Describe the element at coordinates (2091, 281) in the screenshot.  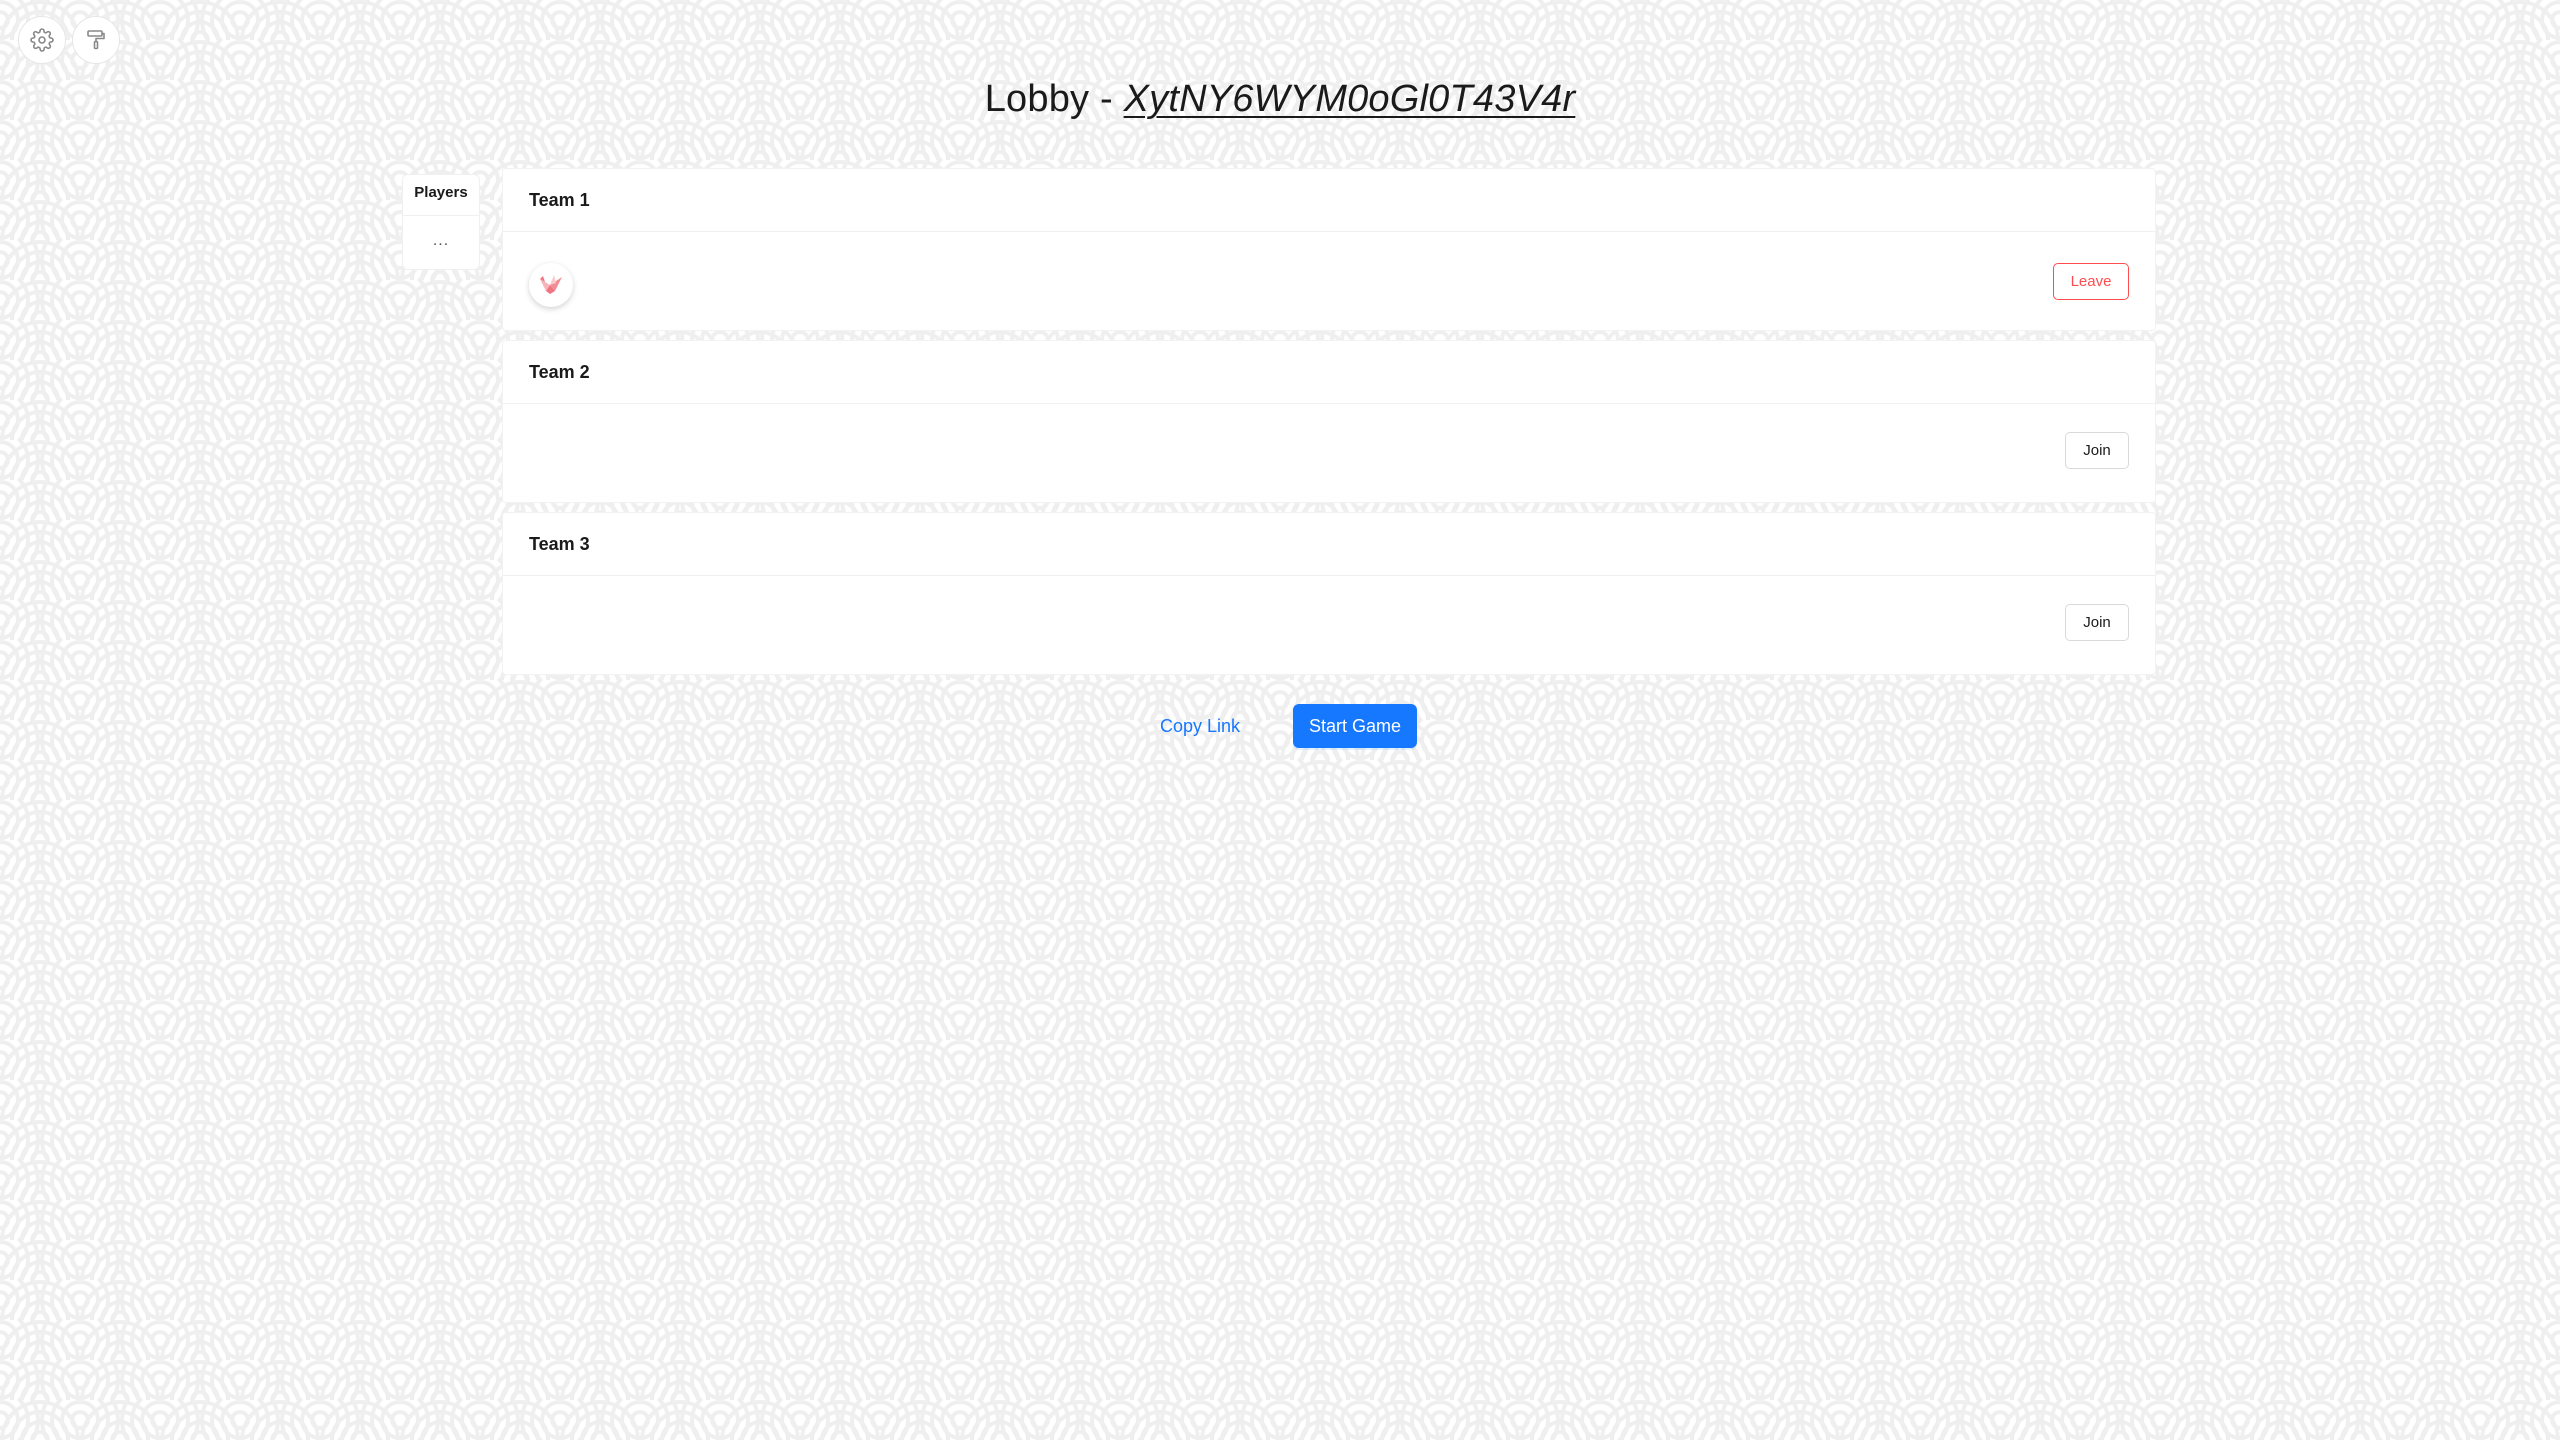
I see `leave-team-button: Leave` at that location.